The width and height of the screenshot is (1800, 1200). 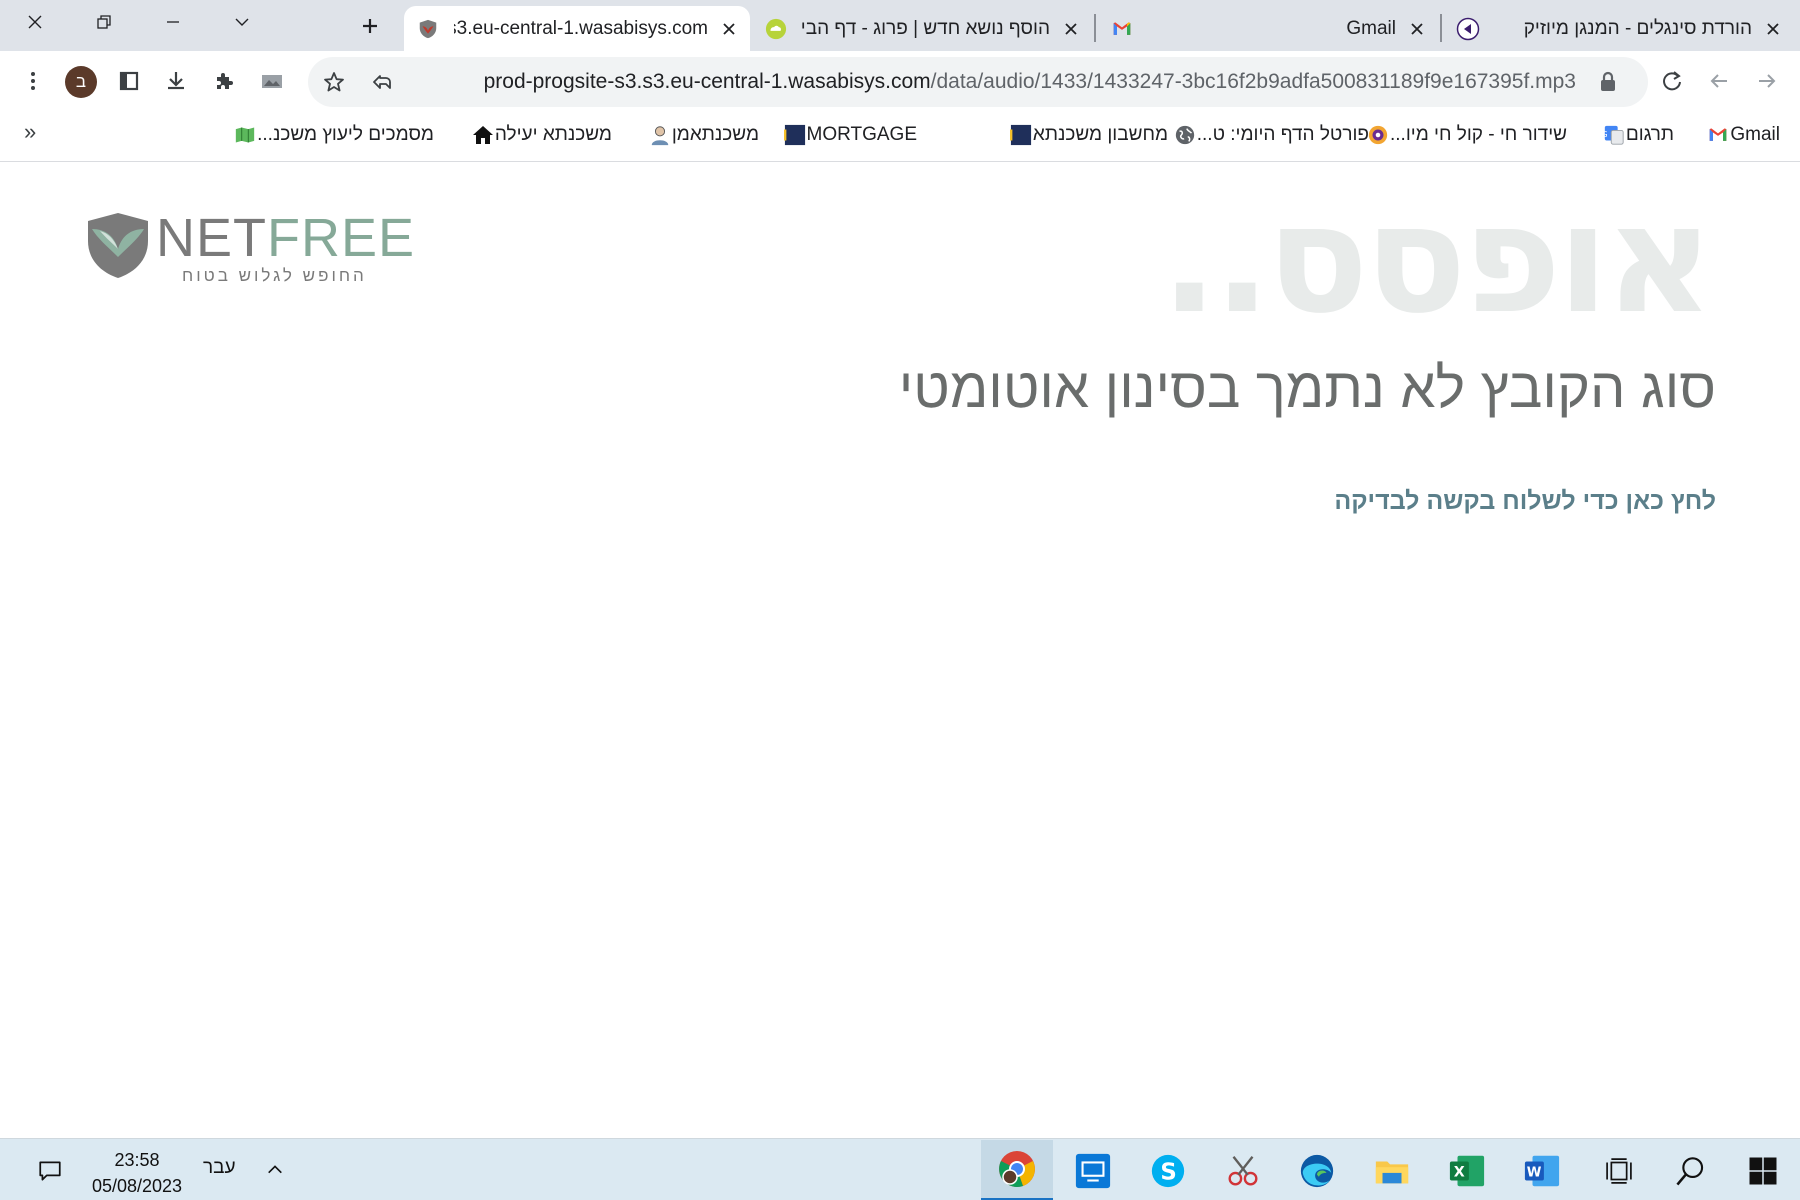 I want to click on extensions-button, so click(x=224, y=81).